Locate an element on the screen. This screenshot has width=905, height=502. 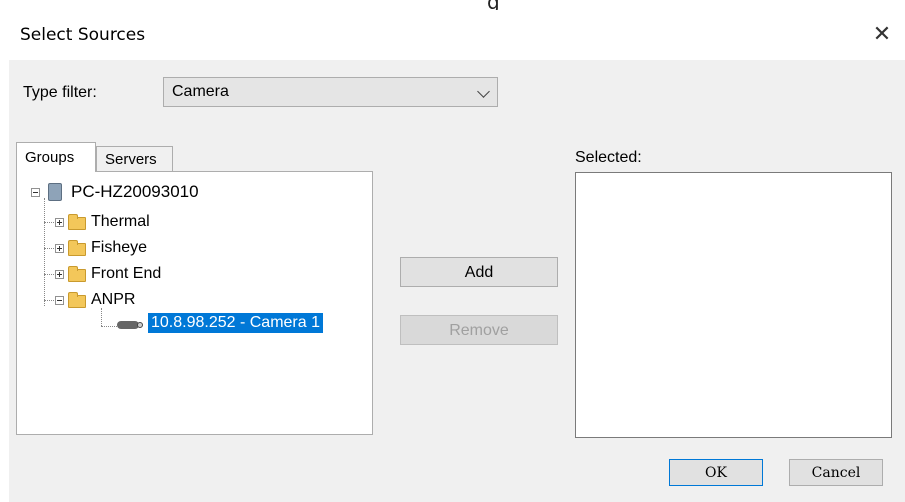
tree-node-anpr: ANPR is located at coordinates (155, 300).